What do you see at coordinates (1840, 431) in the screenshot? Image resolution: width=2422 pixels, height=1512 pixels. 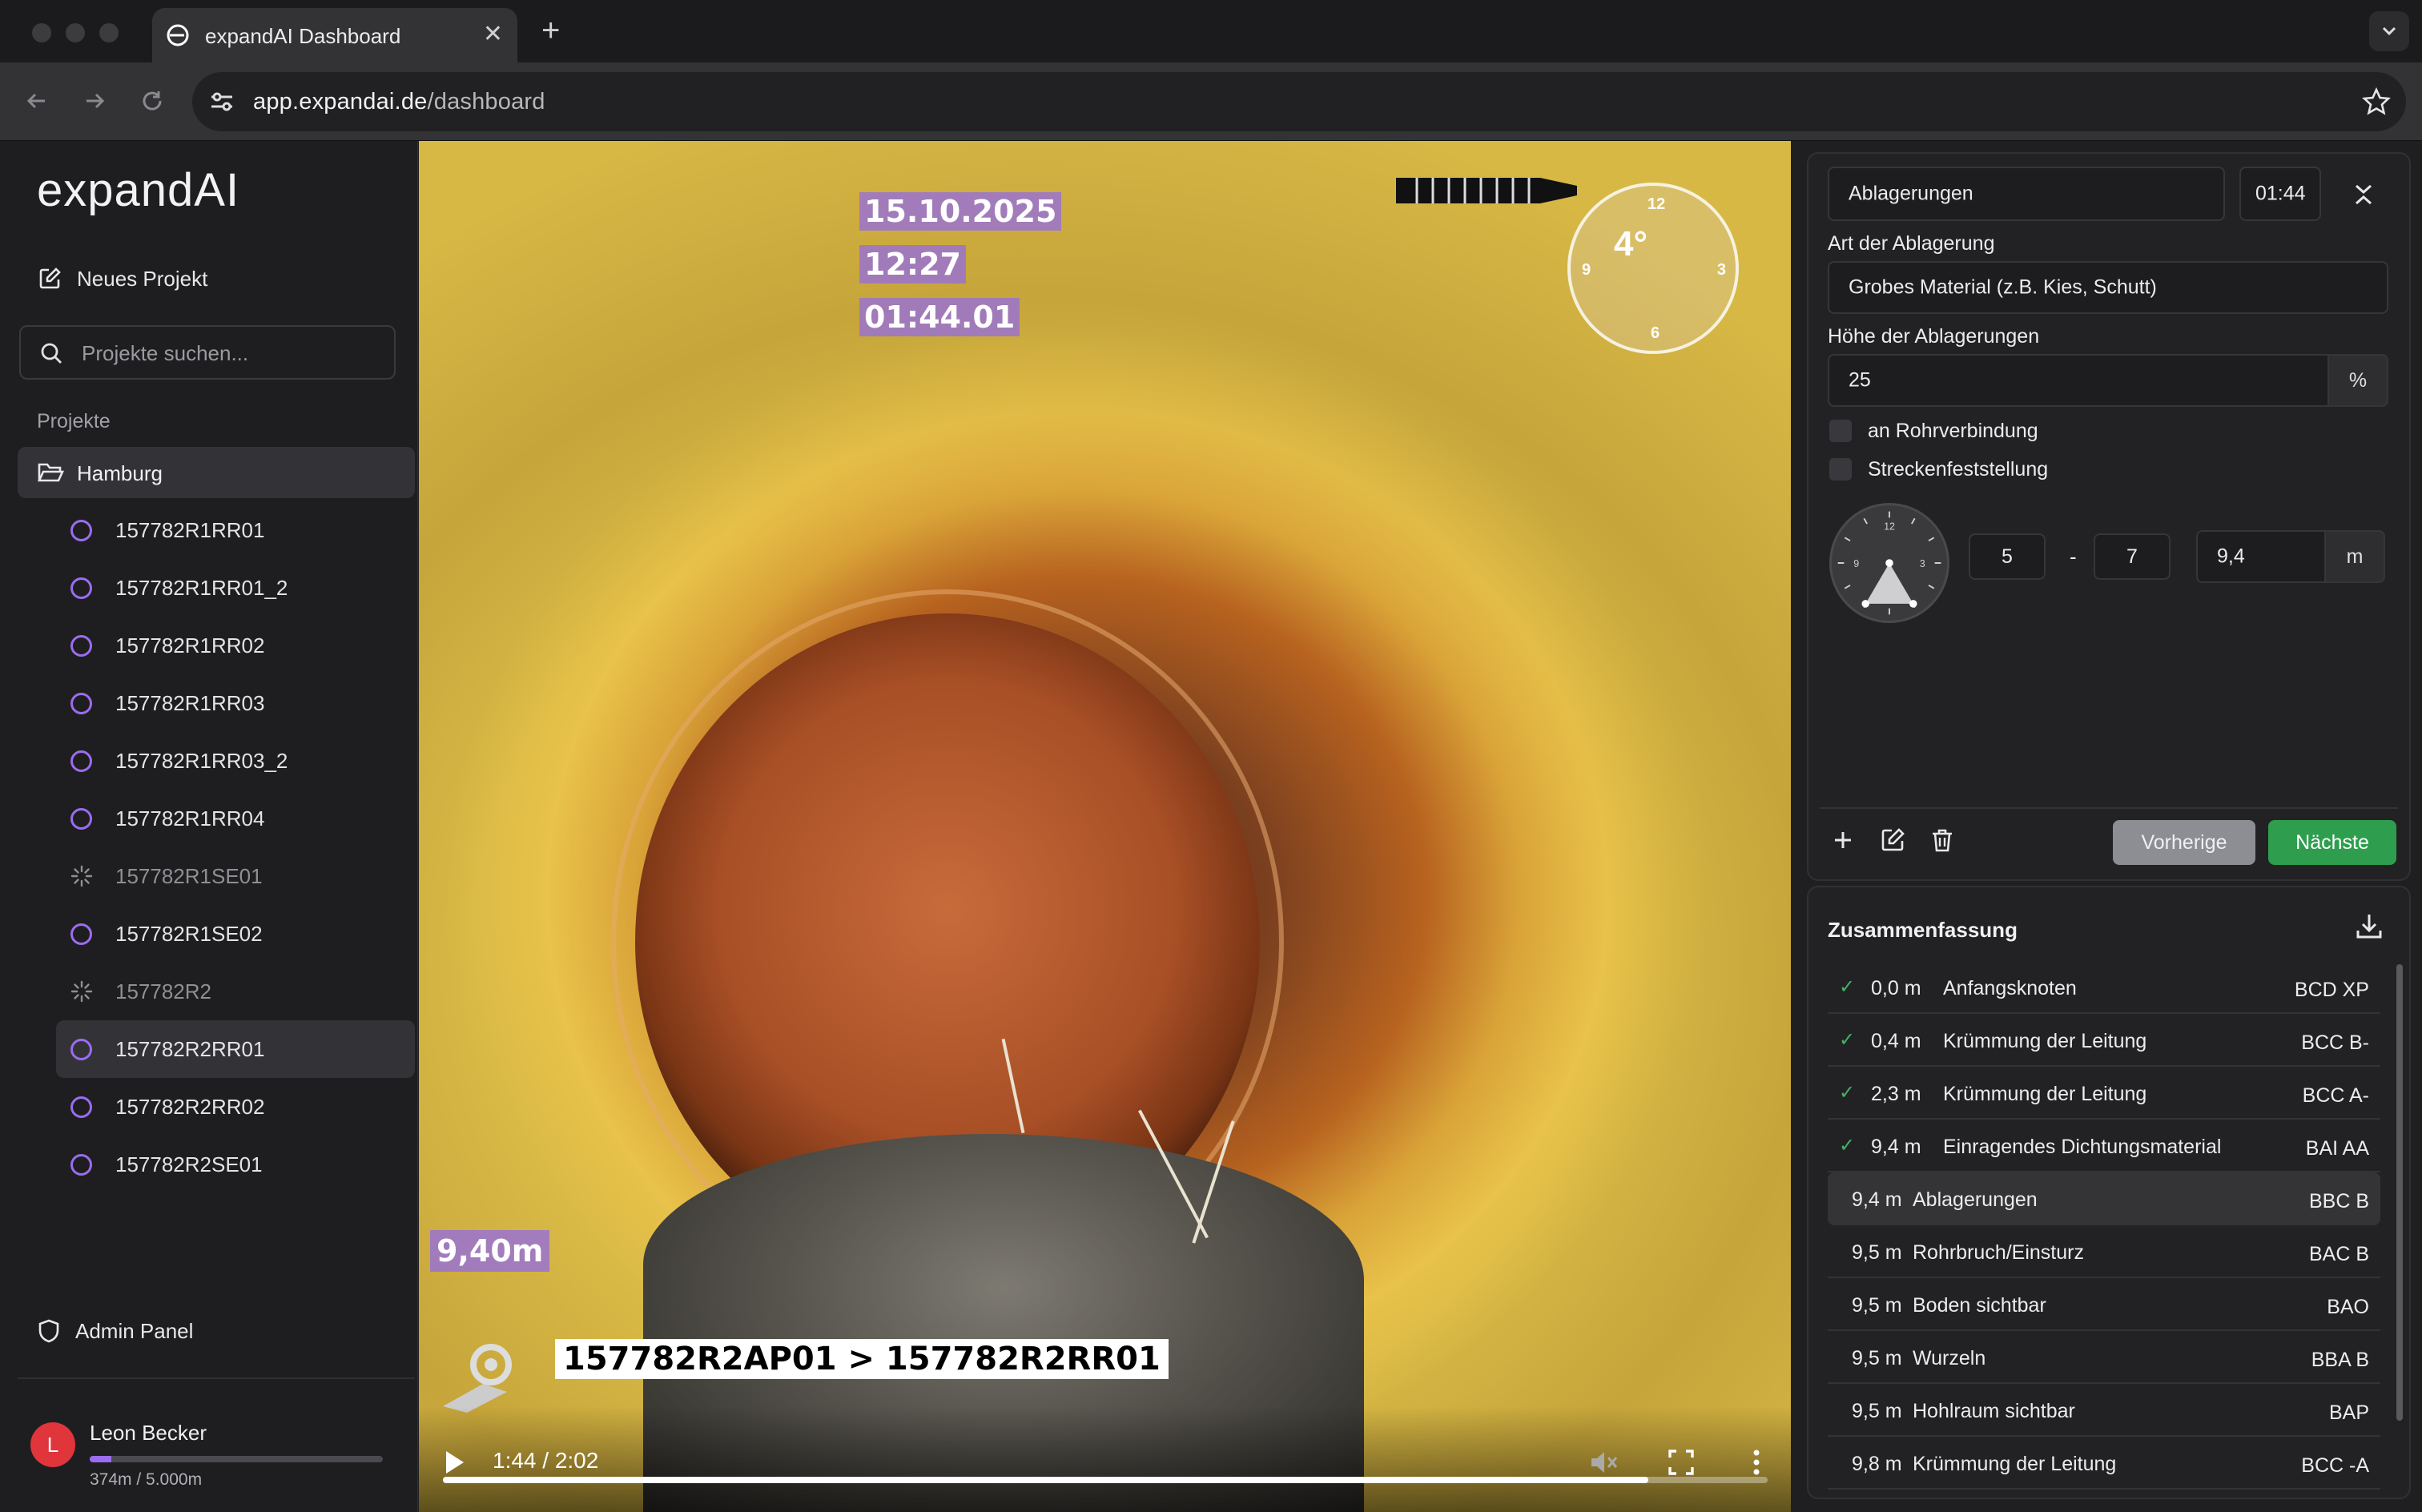 I see `rohrverbindung-checkbox` at bounding box center [1840, 431].